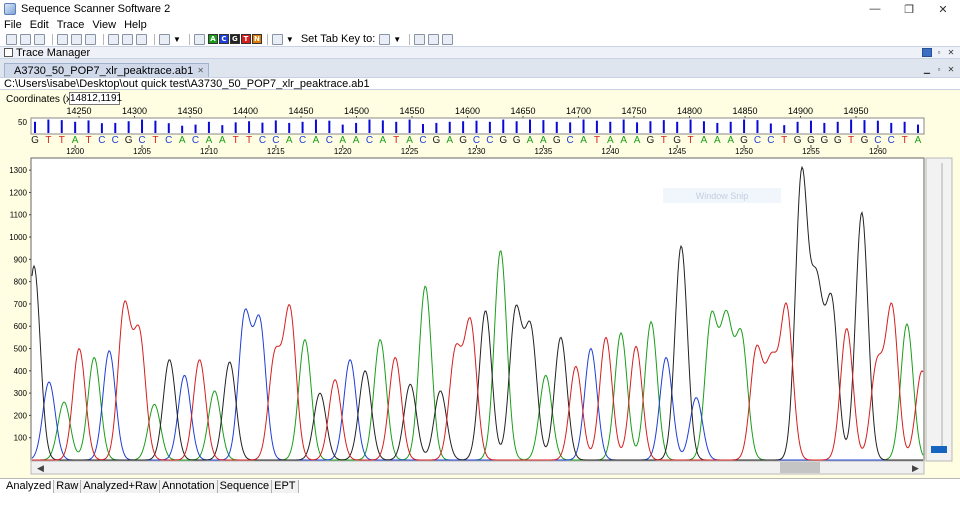 The width and height of the screenshot is (960, 510). Describe the element at coordinates (800, 467) in the screenshot. I see `horizontal-scroll-thumb` at that location.